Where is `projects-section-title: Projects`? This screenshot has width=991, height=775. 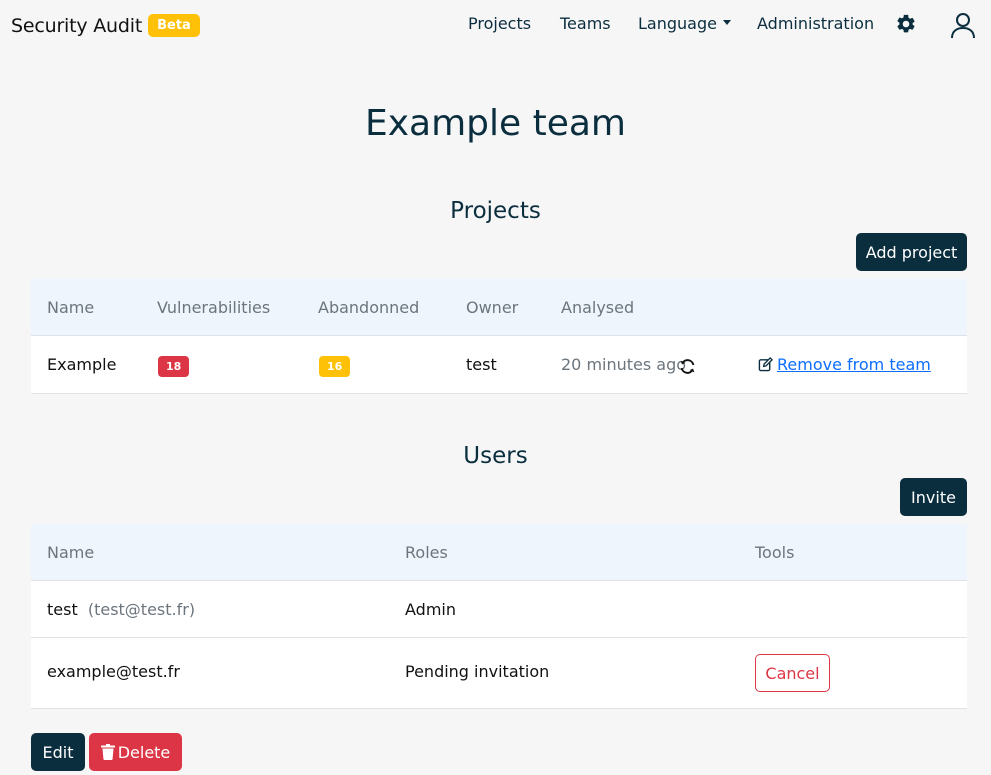
projects-section-title: Projects is located at coordinates (495, 211).